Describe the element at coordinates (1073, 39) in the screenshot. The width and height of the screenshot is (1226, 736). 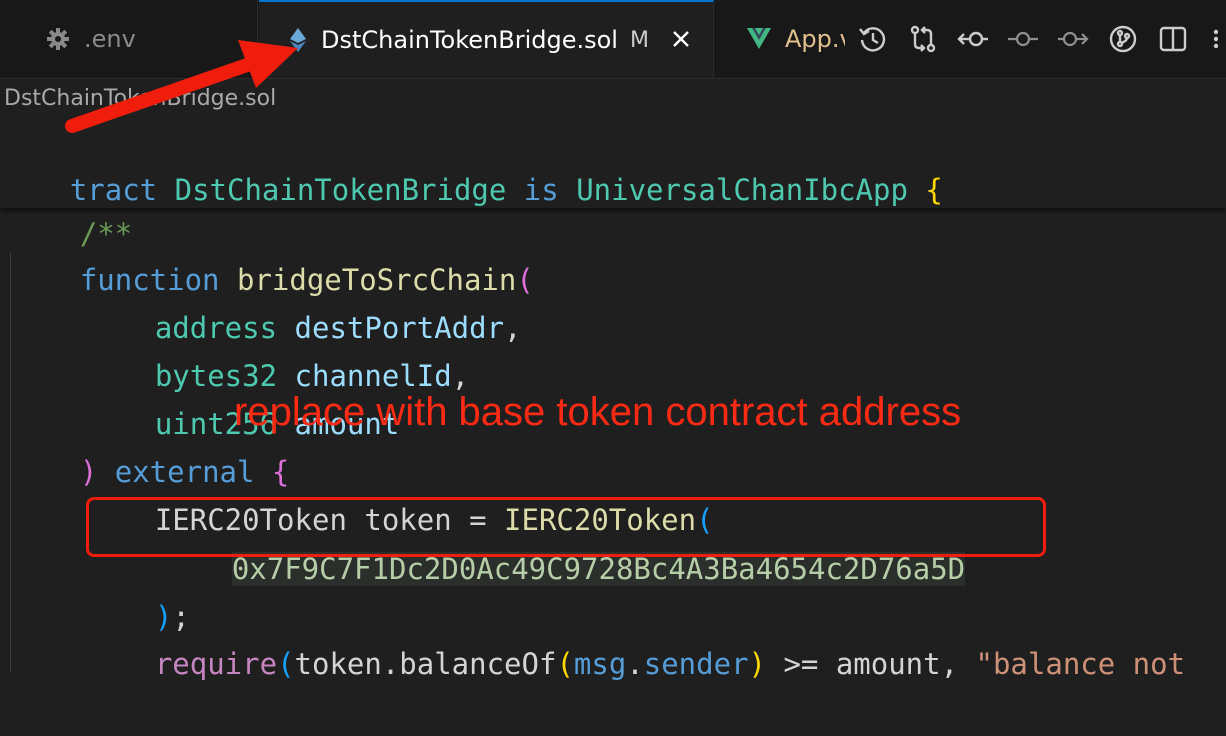
I see `go-forward-icon` at that location.